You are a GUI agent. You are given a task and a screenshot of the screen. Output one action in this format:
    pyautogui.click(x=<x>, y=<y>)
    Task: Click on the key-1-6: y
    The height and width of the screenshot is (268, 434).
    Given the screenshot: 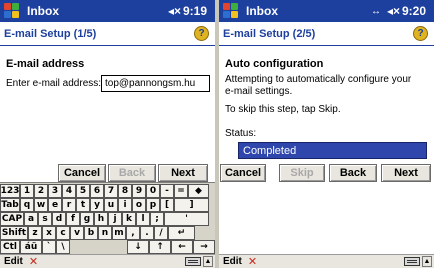 What is the action you would take?
    pyautogui.click(x=97, y=205)
    